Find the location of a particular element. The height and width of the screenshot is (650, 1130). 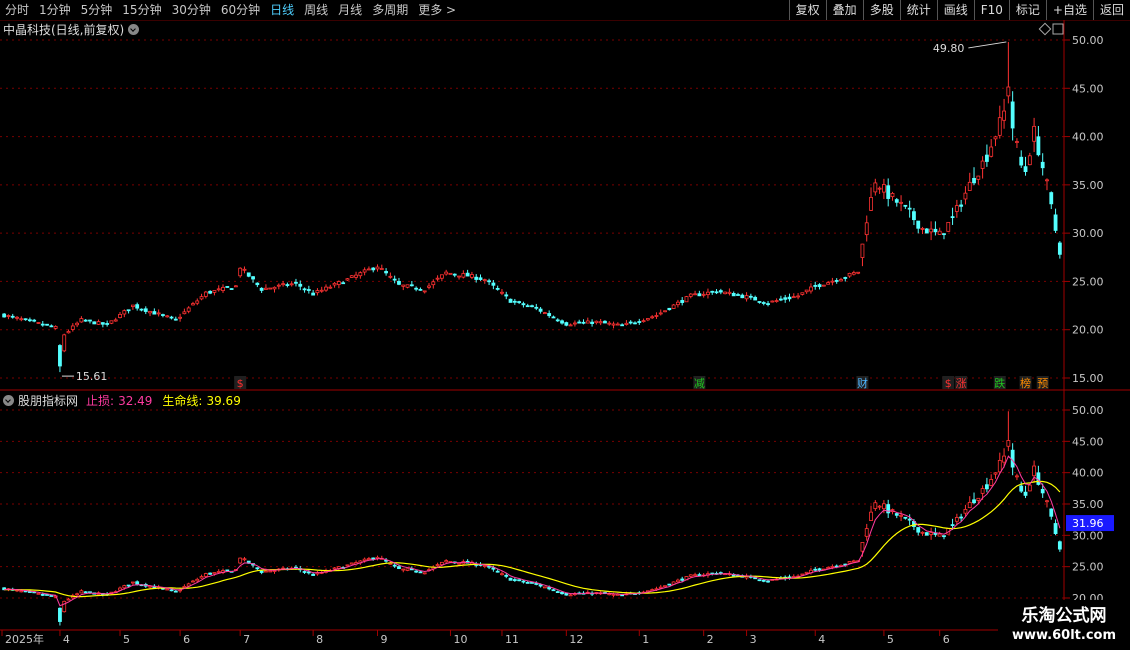

period-tab-0: 分时 is located at coordinates (17, 10).